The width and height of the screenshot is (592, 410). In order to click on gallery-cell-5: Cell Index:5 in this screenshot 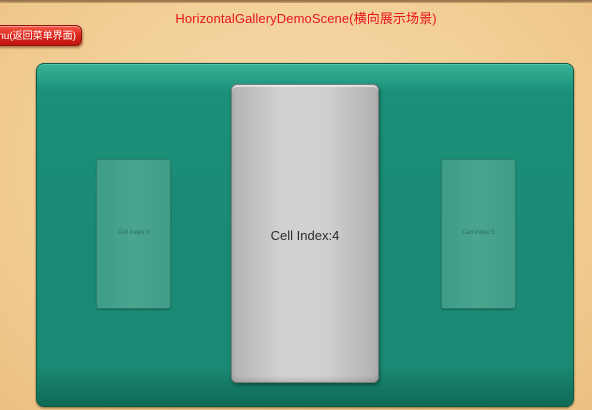, I will do `click(478, 234)`.